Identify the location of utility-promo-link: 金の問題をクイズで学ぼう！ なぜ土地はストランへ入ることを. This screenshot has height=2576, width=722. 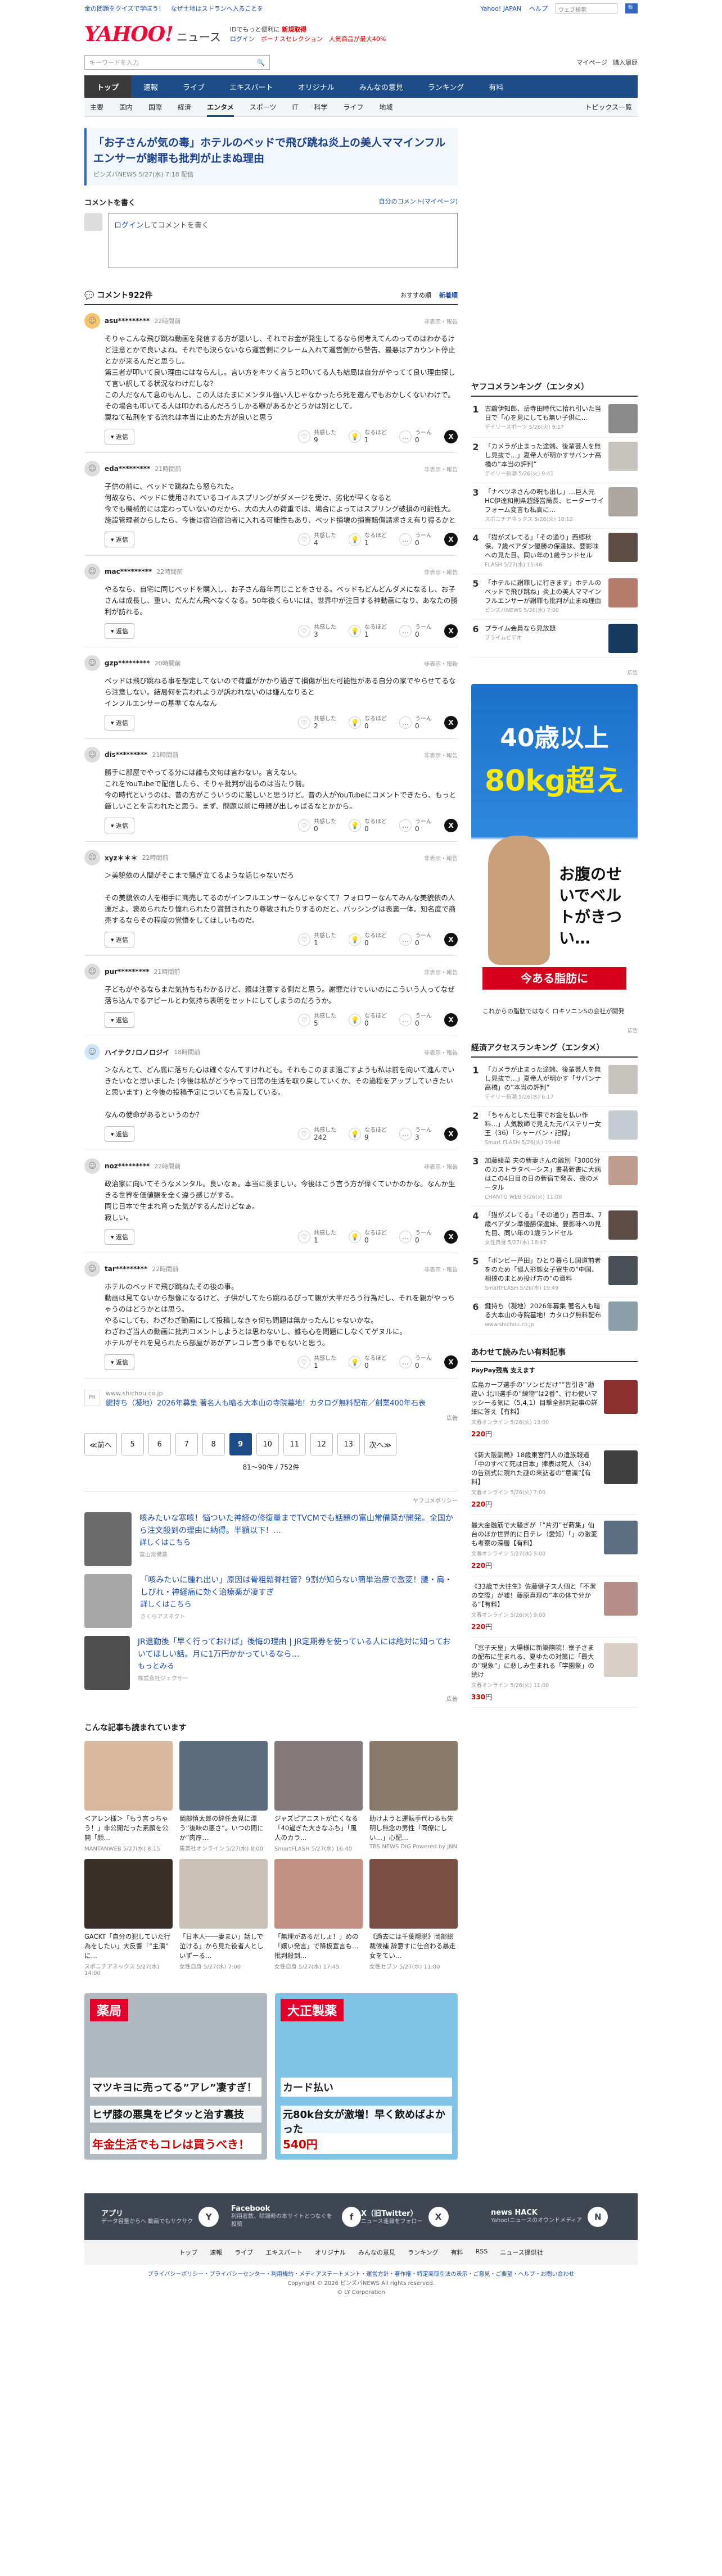
(174, 8).